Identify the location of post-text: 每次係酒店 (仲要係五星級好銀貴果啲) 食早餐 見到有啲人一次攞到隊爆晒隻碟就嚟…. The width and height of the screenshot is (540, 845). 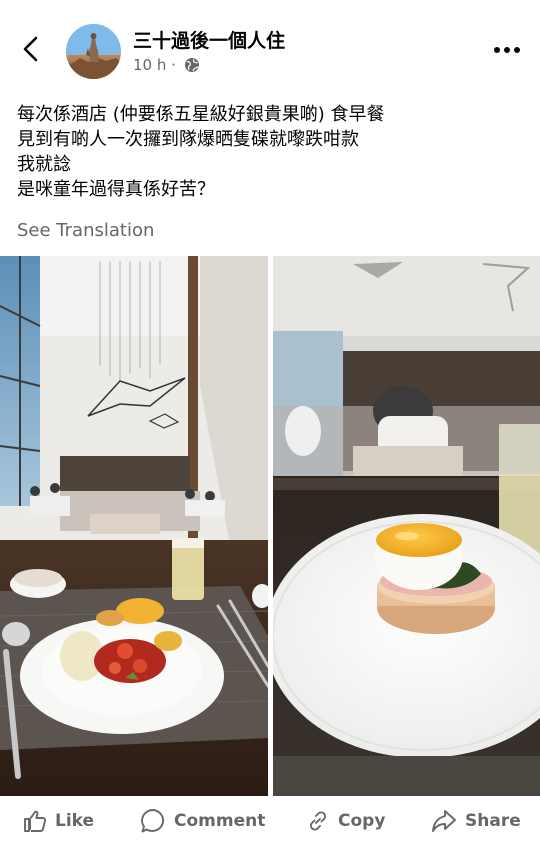
(272, 152).